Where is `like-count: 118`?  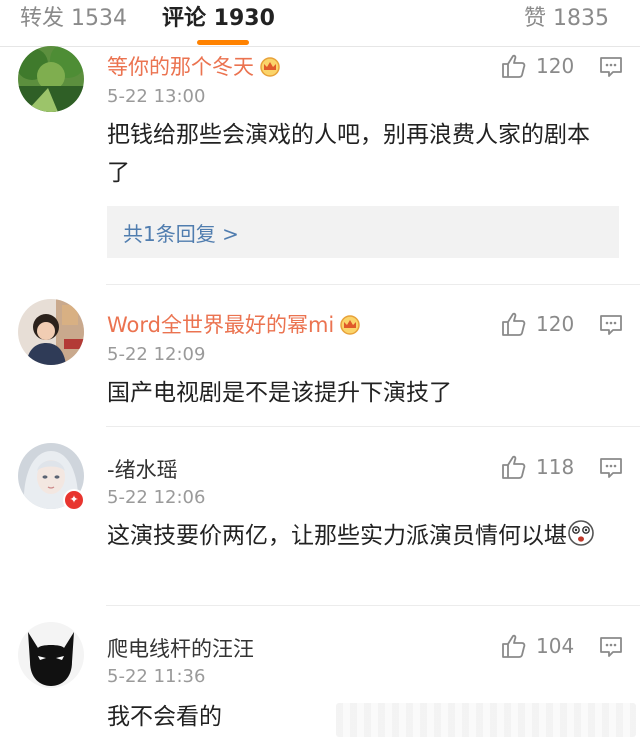 like-count: 118 is located at coordinates (555, 467).